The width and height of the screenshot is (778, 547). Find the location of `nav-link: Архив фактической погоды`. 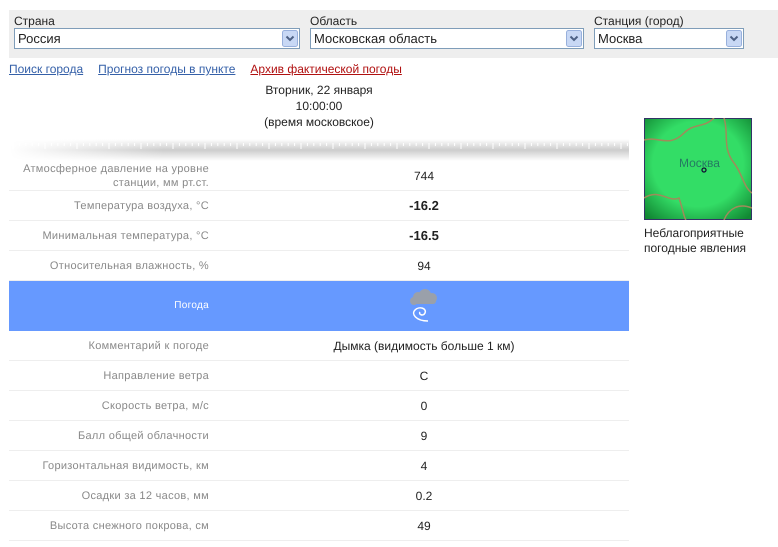

nav-link: Архив фактической погоды is located at coordinates (326, 69).